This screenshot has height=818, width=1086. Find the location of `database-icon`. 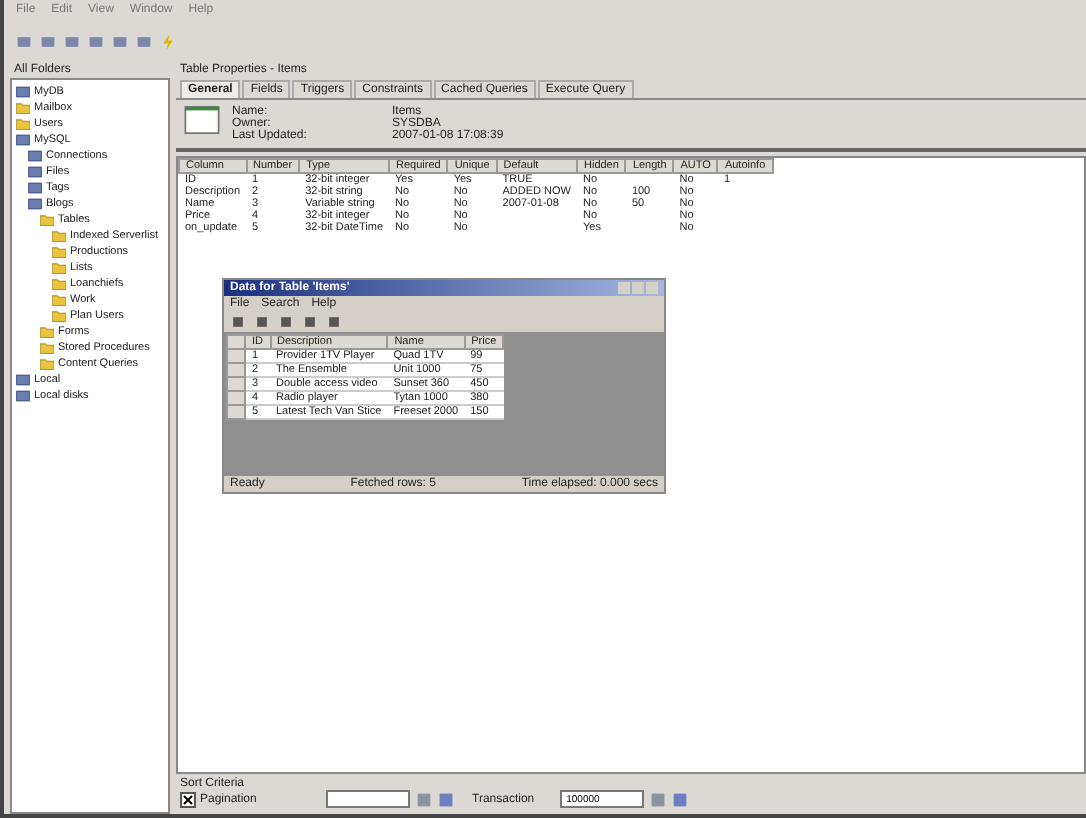

database-icon is located at coordinates (23, 92).